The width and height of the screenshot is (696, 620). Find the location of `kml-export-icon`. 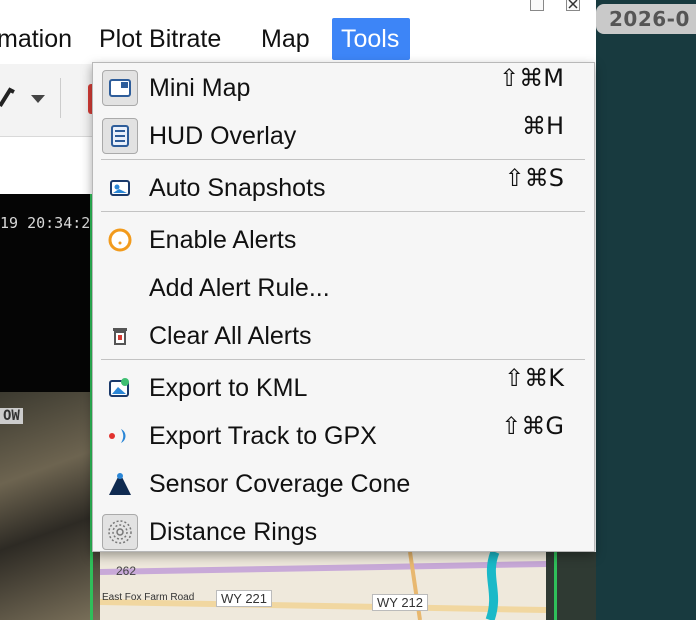

kml-export-icon is located at coordinates (120, 388).